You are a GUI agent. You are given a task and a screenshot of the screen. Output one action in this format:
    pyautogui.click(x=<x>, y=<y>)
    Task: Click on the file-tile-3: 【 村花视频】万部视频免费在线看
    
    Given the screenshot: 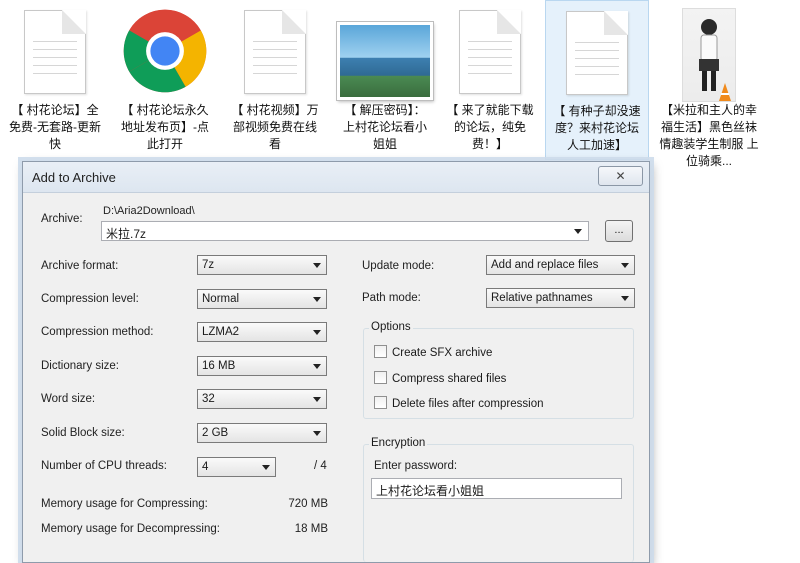 What is the action you would take?
    pyautogui.click(x=275, y=80)
    